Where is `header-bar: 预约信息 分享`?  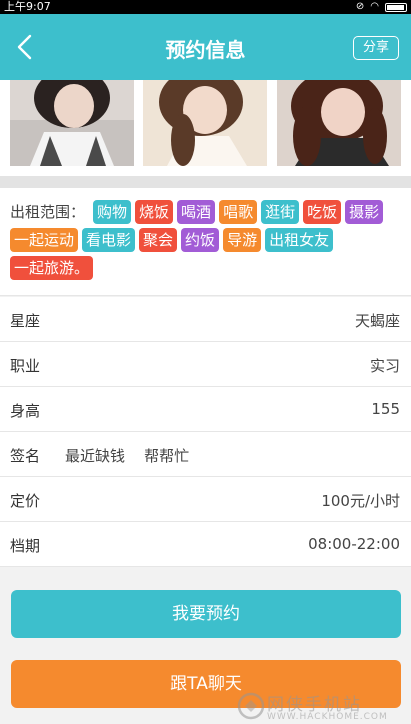
header-bar: 预约信息 分享 is located at coordinates (205, 47).